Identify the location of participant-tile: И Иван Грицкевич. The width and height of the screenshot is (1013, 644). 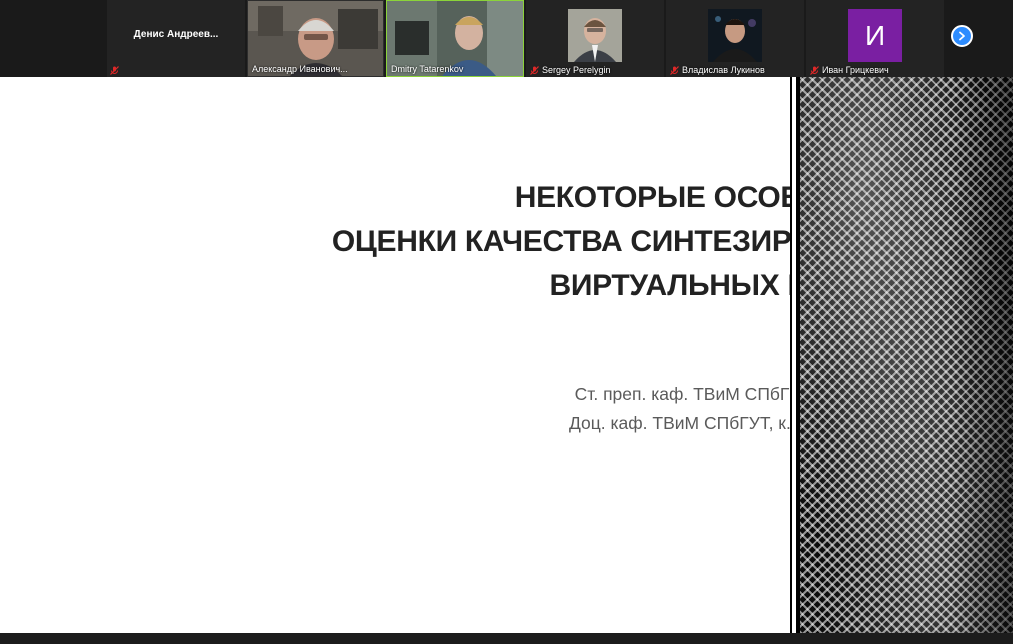
(875, 38).